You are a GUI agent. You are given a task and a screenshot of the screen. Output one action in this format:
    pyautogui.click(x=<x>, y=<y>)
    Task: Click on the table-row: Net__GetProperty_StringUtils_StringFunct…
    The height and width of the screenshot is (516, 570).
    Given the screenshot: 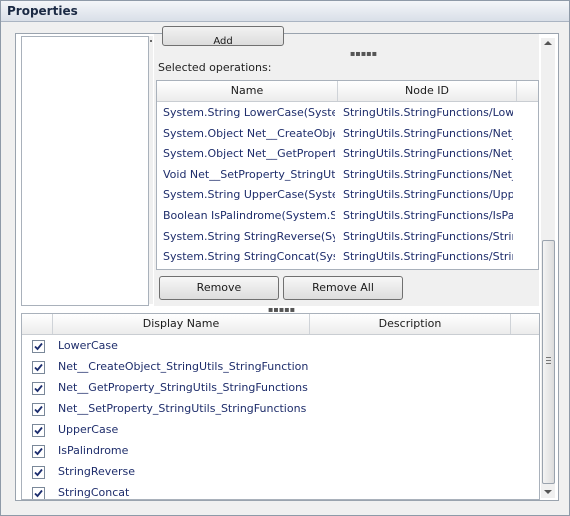 What is the action you would take?
    pyautogui.click(x=280, y=387)
    